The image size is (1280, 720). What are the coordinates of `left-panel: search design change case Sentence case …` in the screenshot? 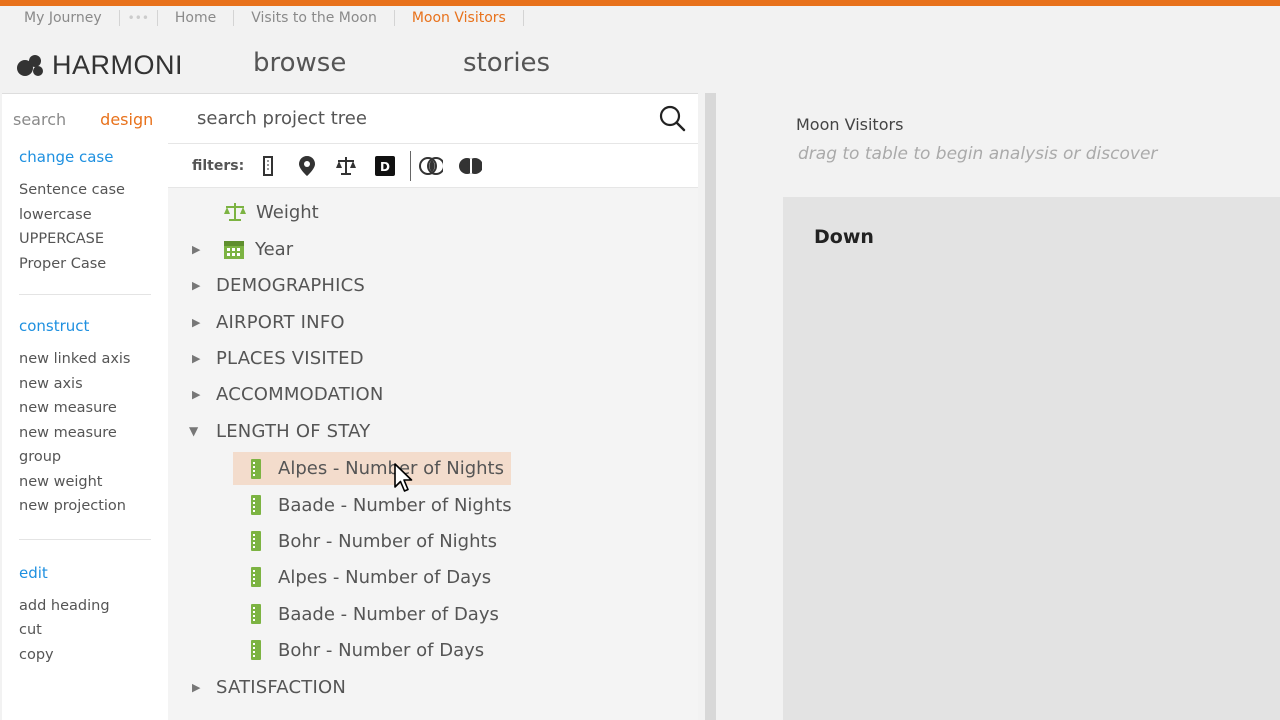 It's located at (85, 406).